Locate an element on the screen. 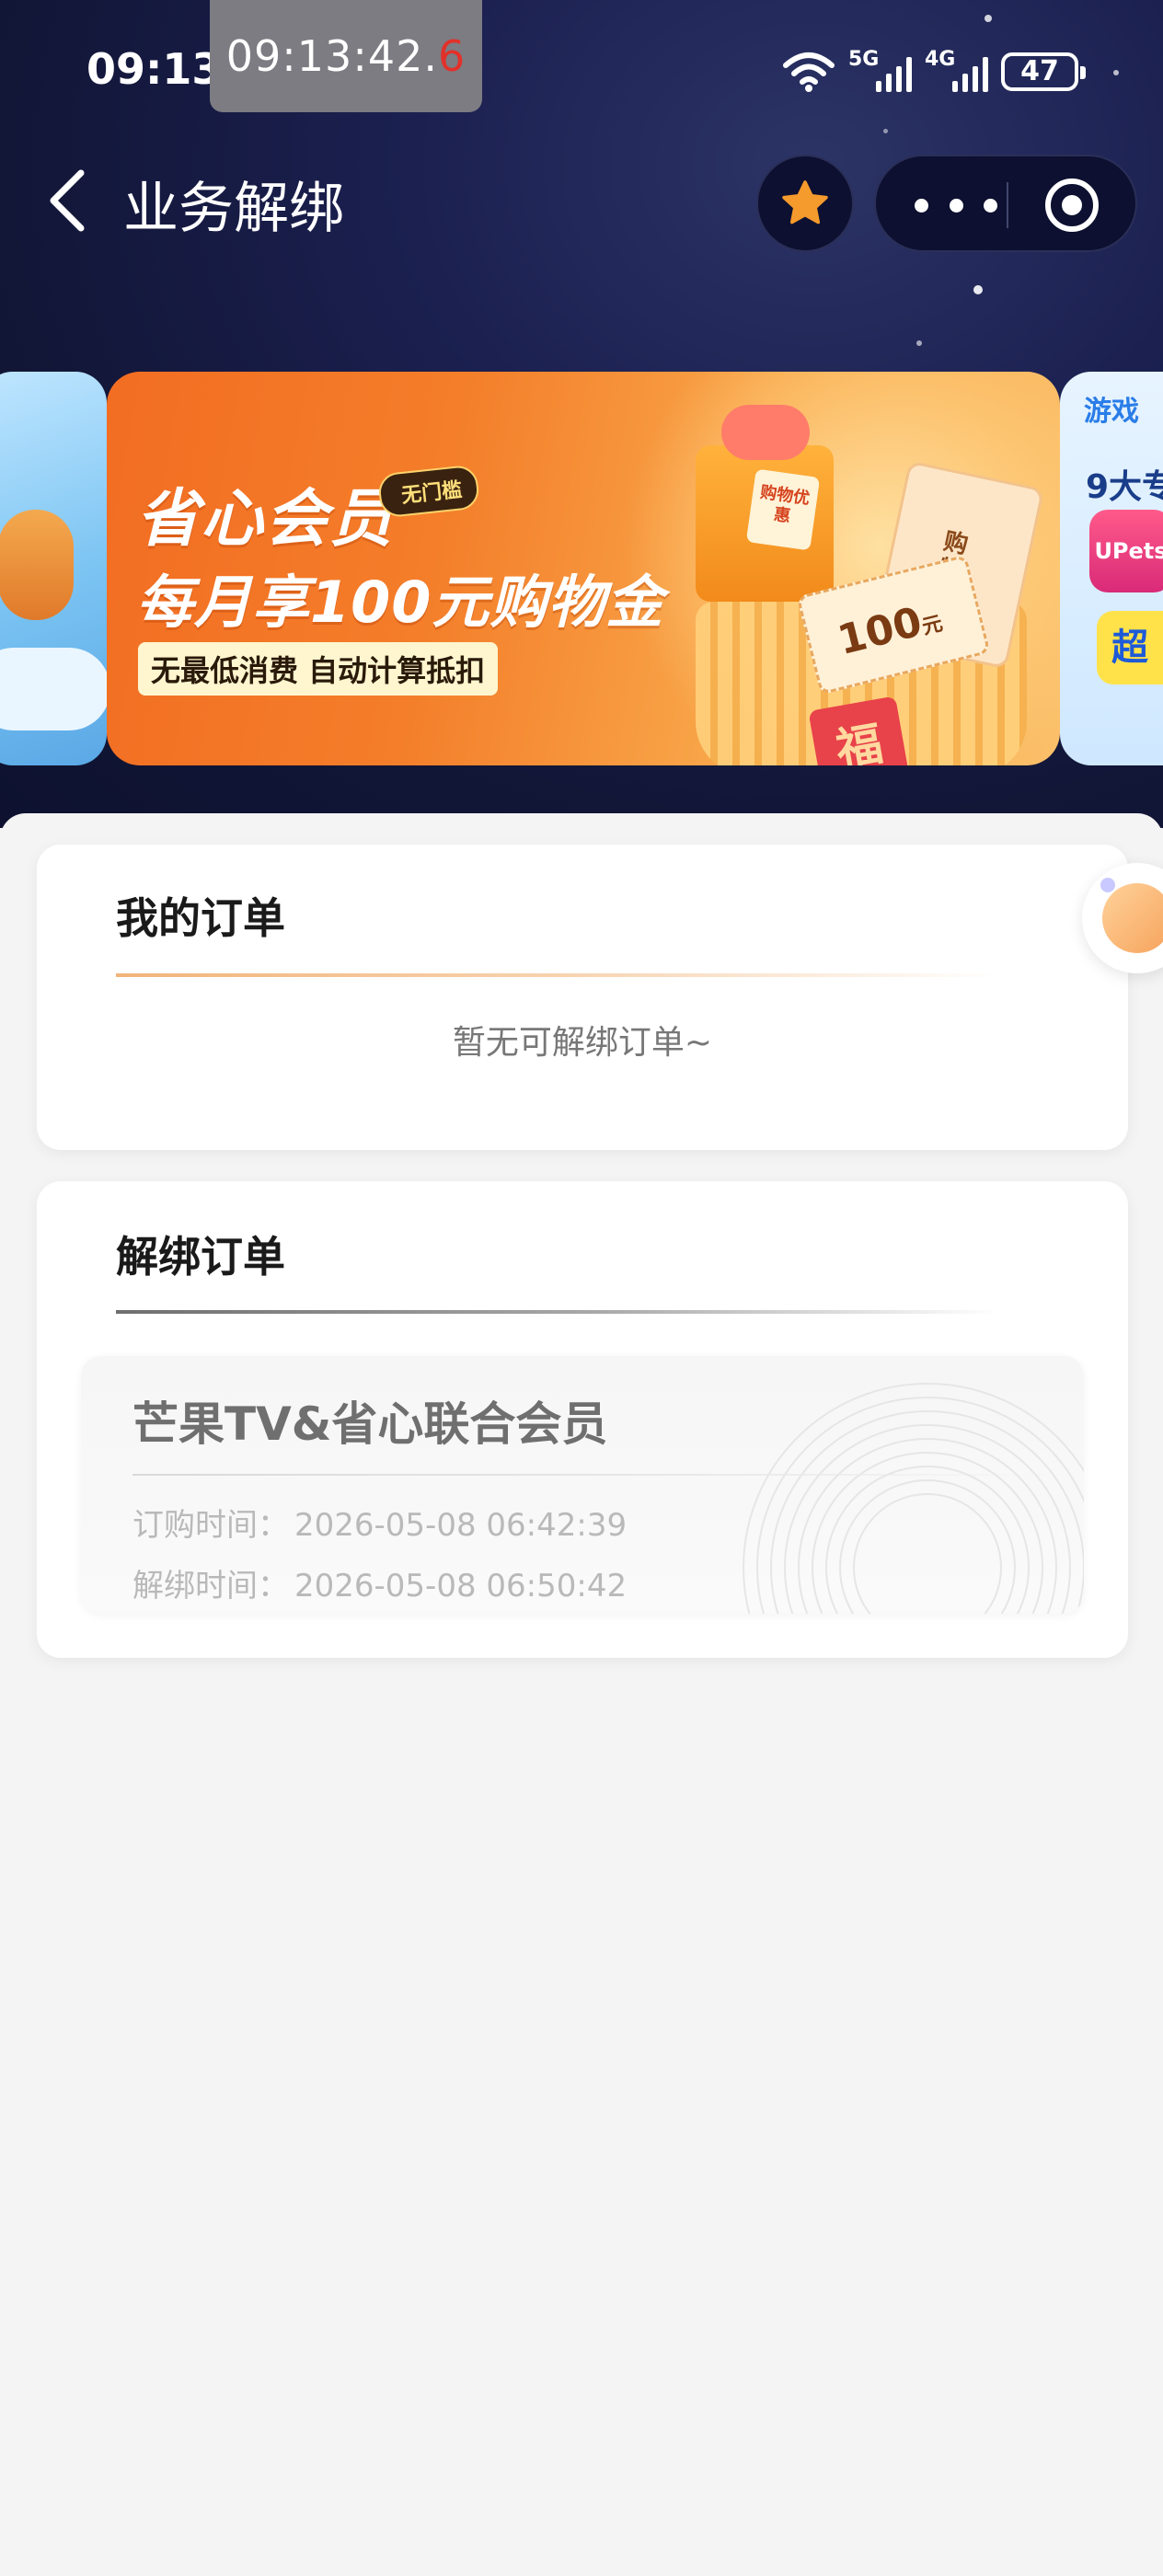  unbind-orders-title: 解绑订单 is located at coordinates (200, 1257).